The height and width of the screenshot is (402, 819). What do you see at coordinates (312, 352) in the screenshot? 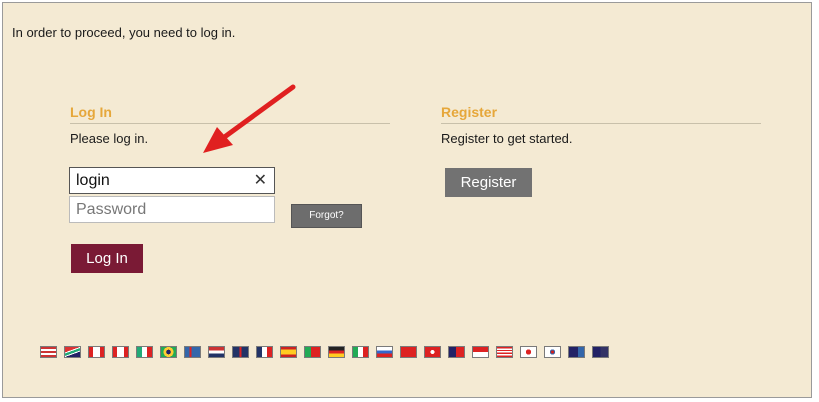
I see `pt-flag-icon` at bounding box center [312, 352].